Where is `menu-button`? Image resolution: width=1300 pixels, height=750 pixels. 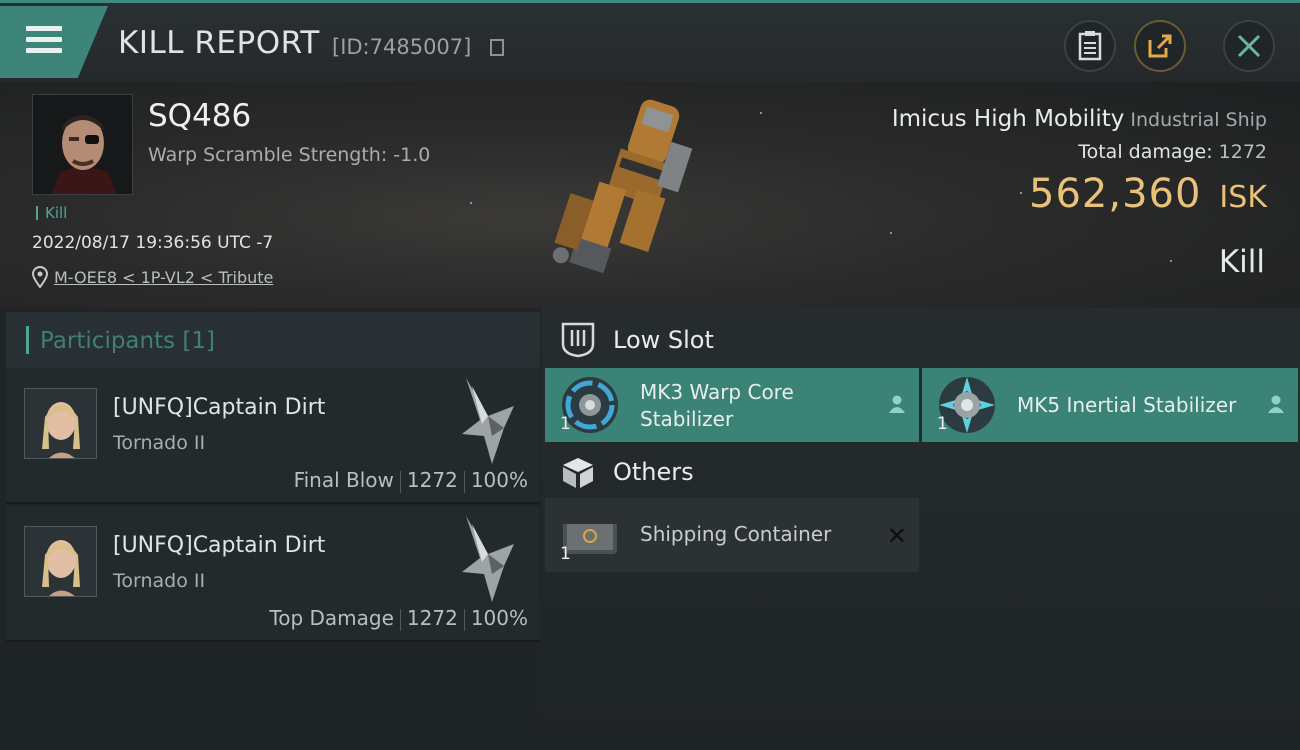
menu-button is located at coordinates (54, 42).